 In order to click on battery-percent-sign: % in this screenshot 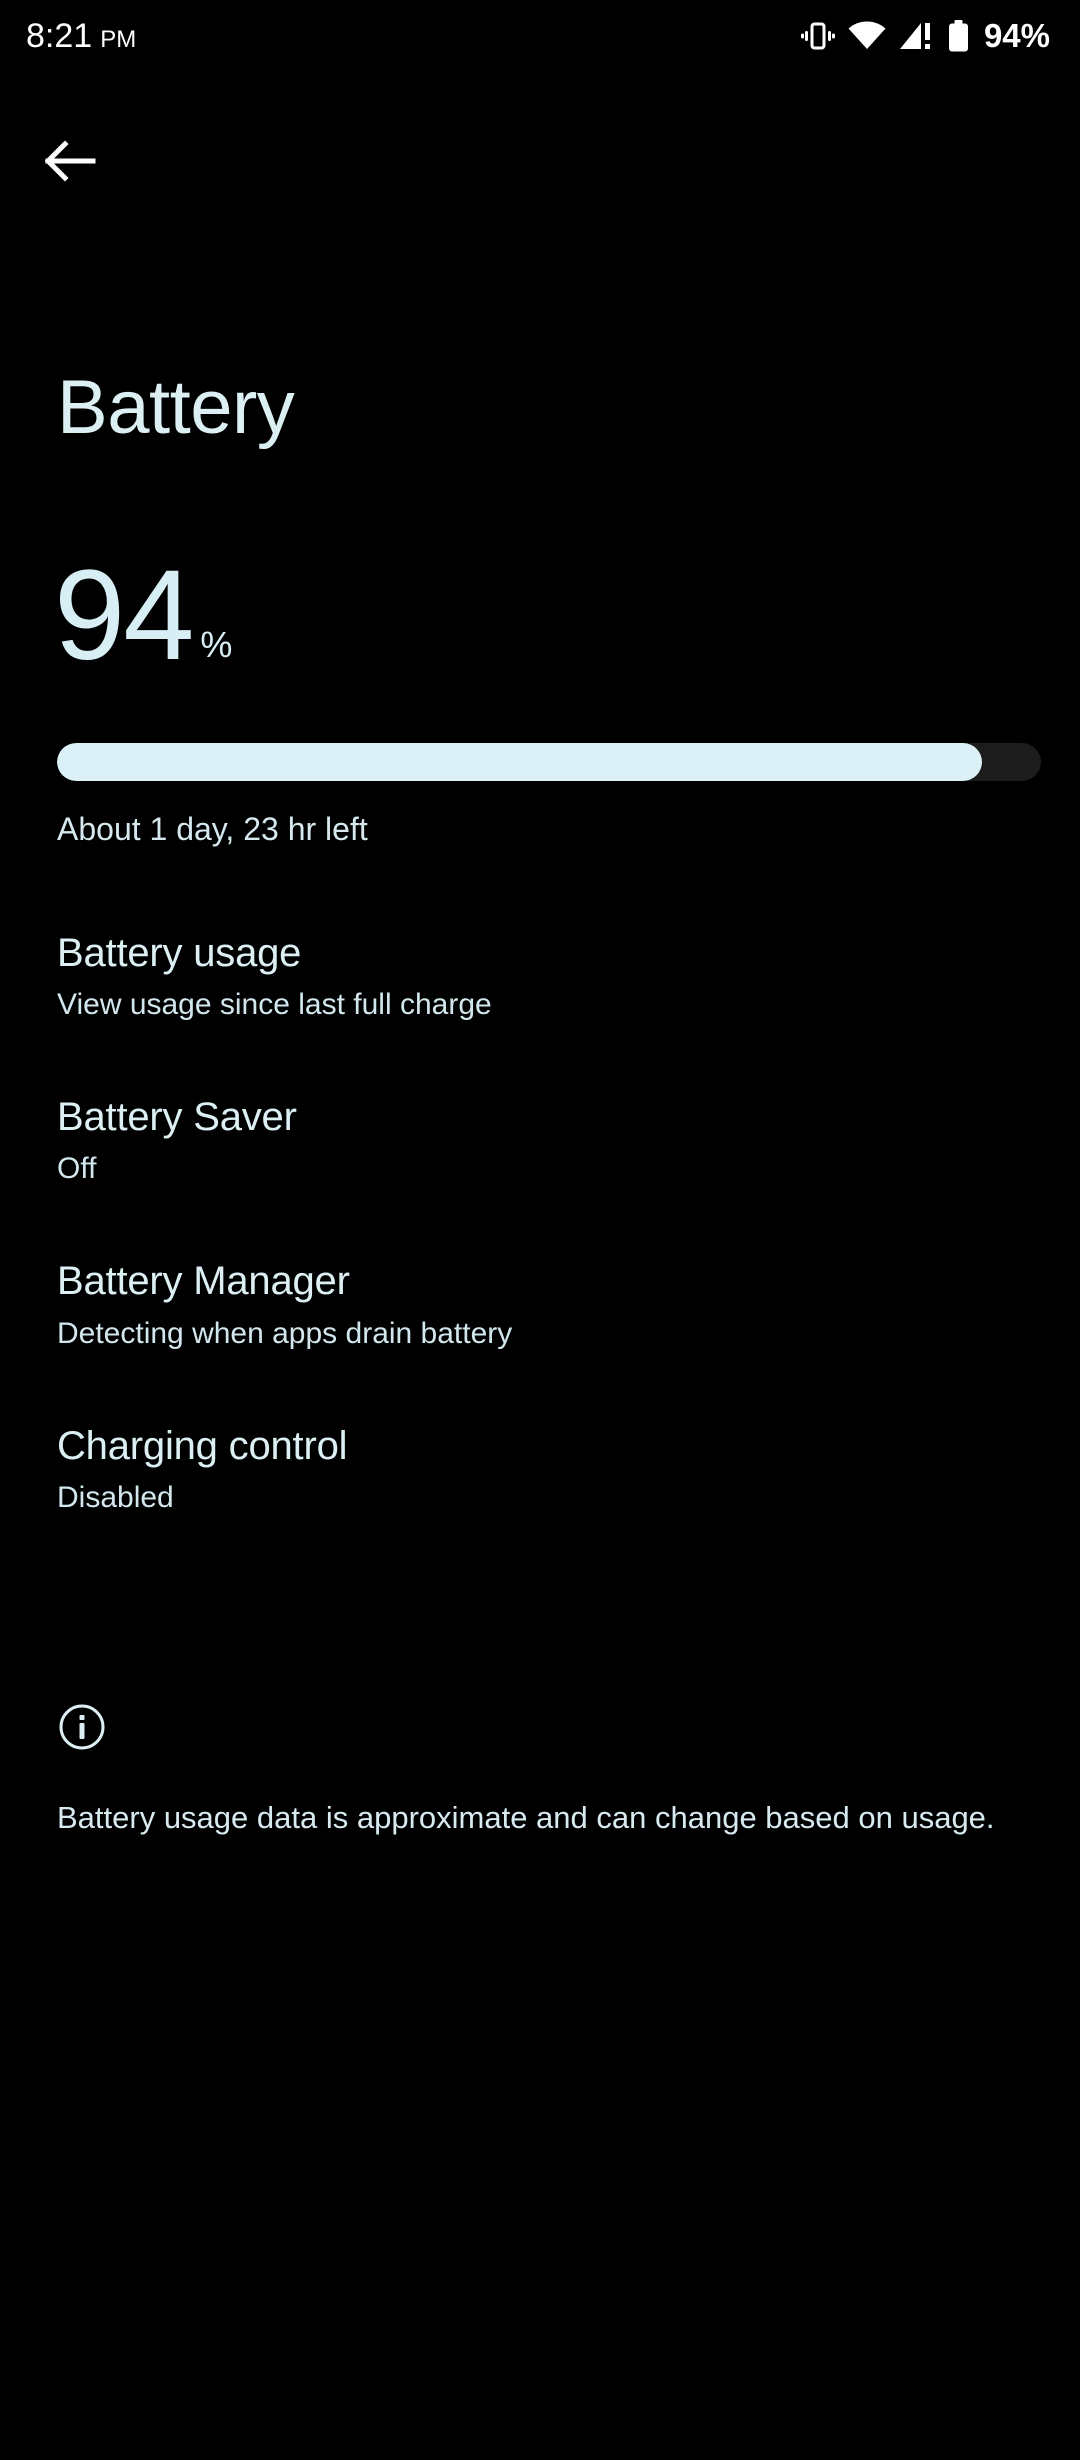, I will do `click(216, 644)`.